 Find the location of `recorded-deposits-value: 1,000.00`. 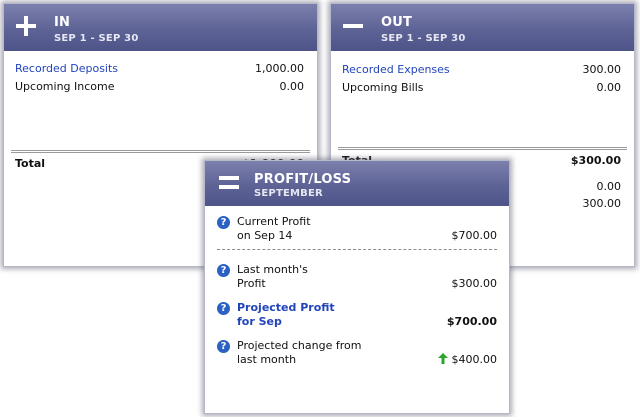

recorded-deposits-value: 1,000.00 is located at coordinates (279, 68).